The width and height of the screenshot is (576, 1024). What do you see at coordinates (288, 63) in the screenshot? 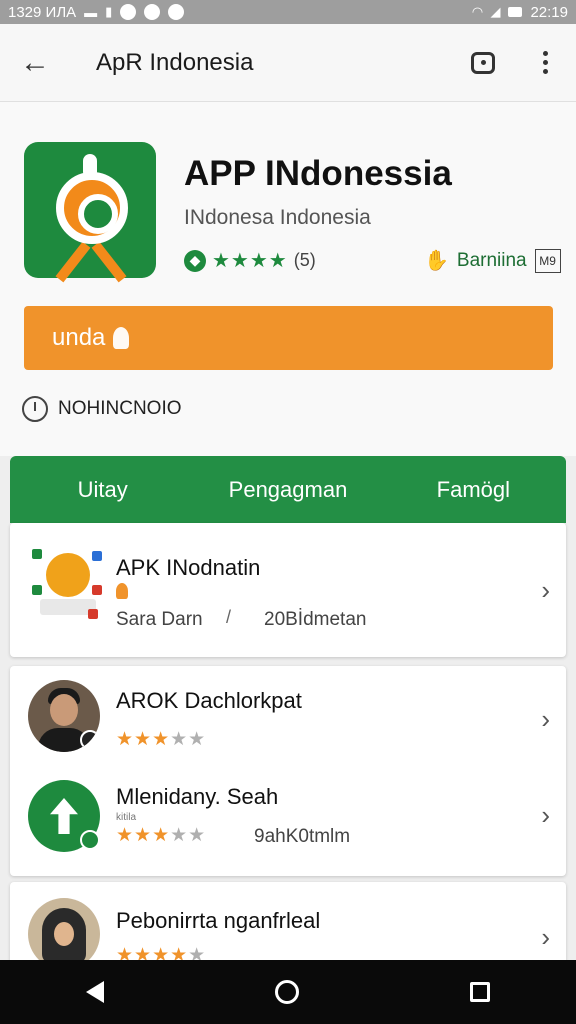
I see `app-bar: ← ApR Indonesia` at bounding box center [288, 63].